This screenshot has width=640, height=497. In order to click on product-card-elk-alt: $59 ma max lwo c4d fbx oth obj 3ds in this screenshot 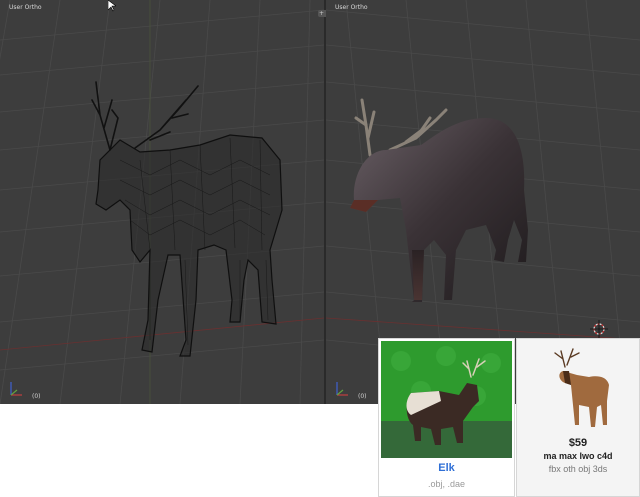, I will do `click(578, 417)`.